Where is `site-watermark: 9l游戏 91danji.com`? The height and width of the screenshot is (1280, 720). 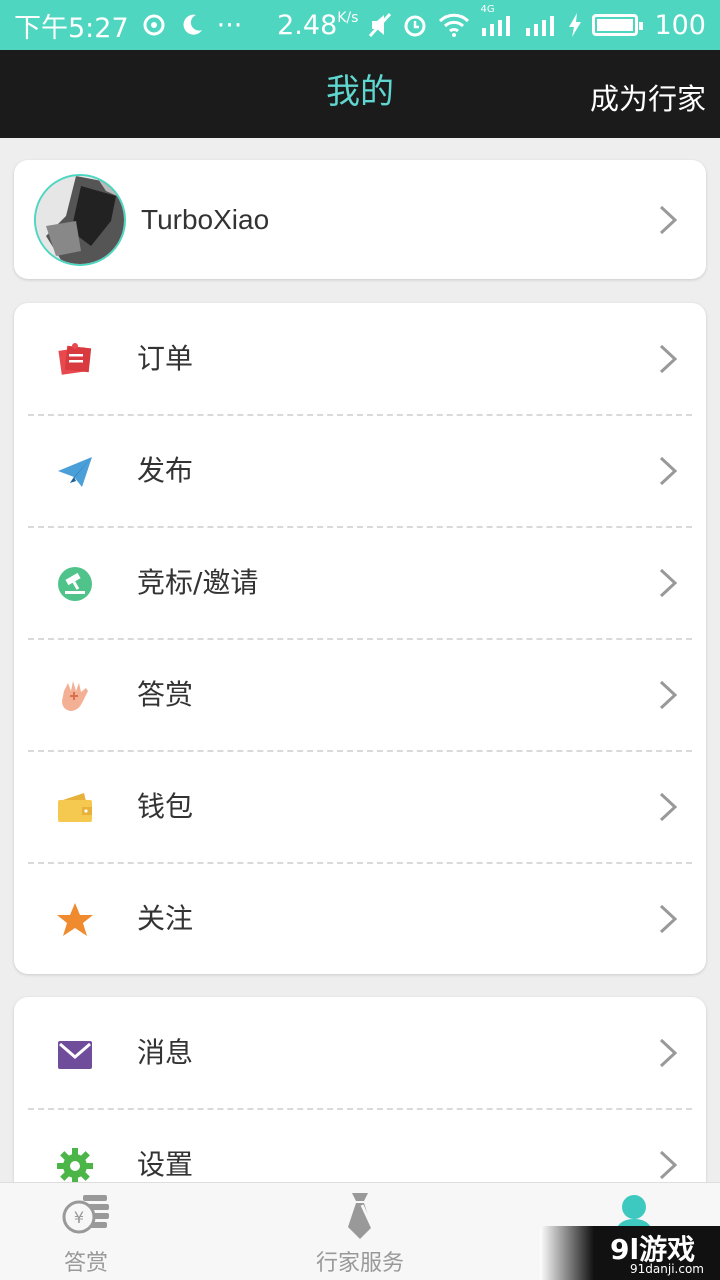
site-watermark: 9l游戏 91danji.com is located at coordinates (630, 1253).